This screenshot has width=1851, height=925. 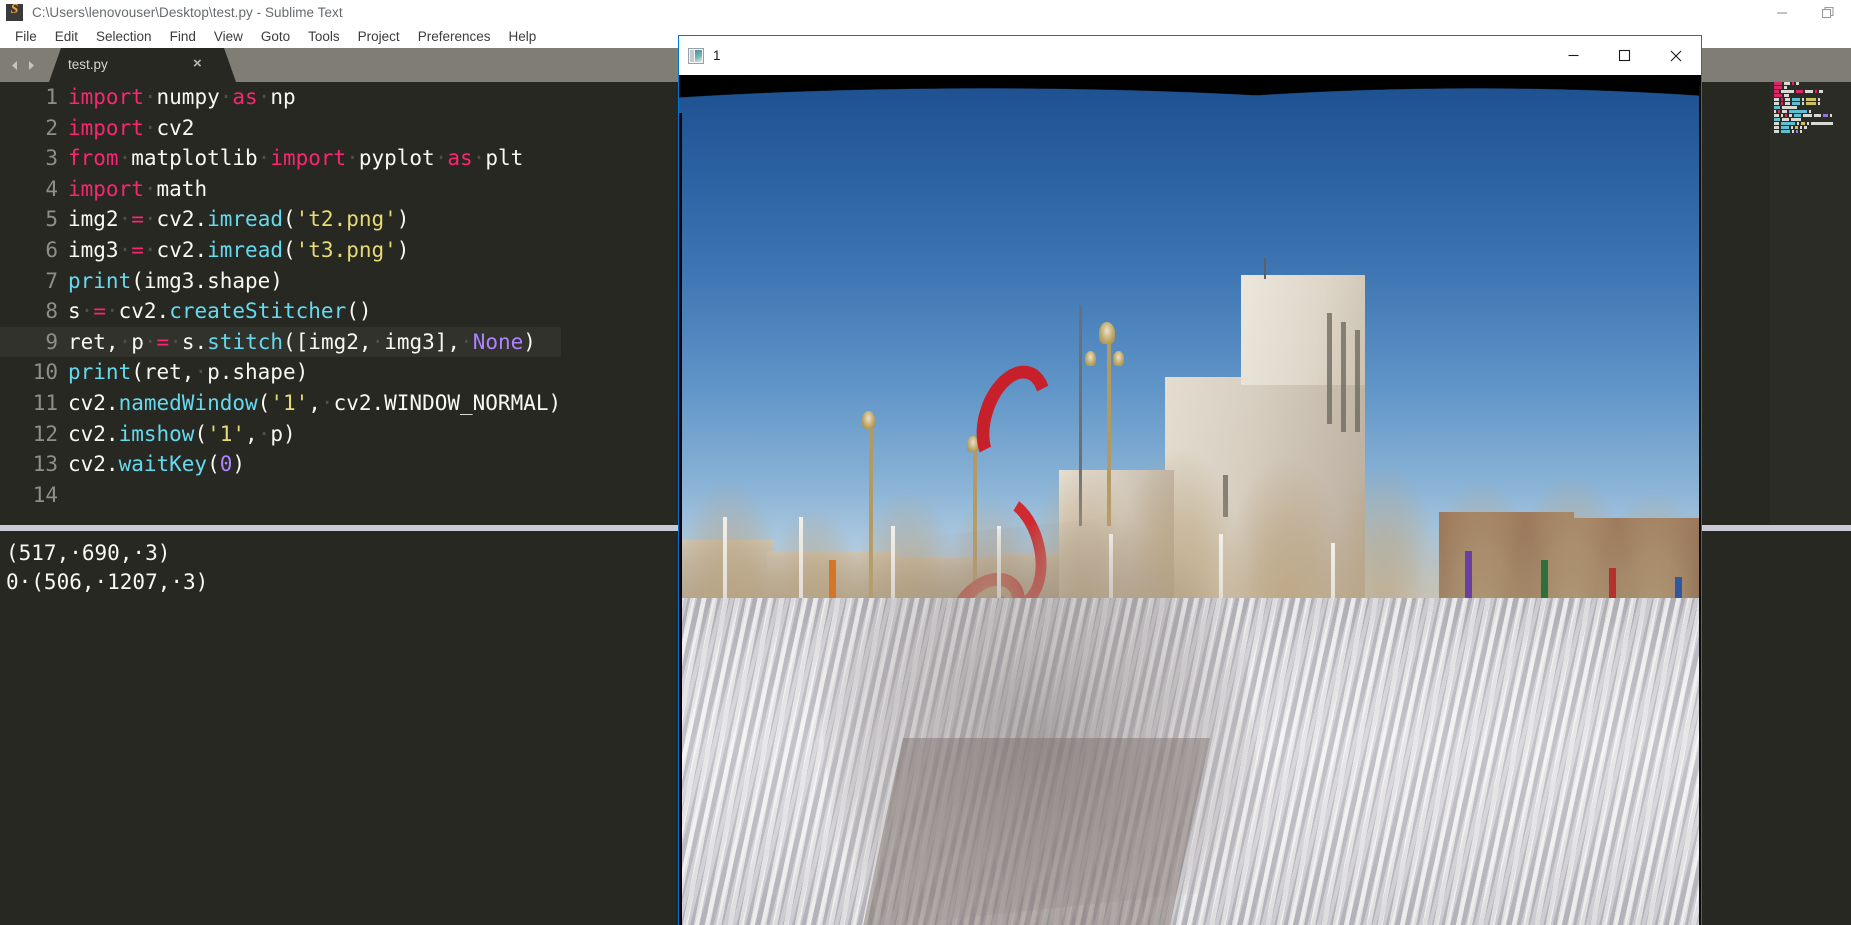 What do you see at coordinates (26, 37) in the screenshot?
I see `menu-item-file: File` at bounding box center [26, 37].